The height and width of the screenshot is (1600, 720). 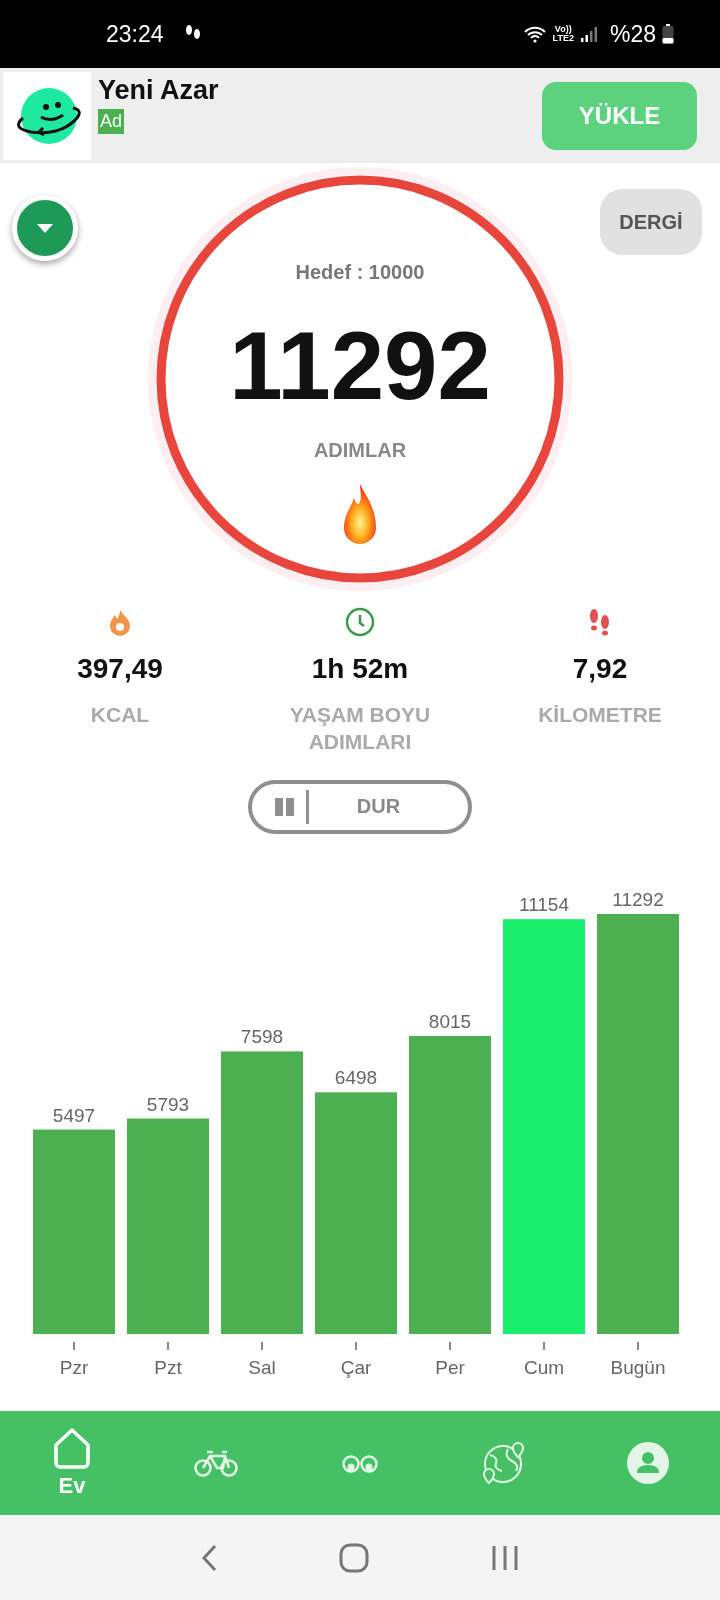 What do you see at coordinates (111, 121) in the screenshot?
I see `ad-label: Ad` at bounding box center [111, 121].